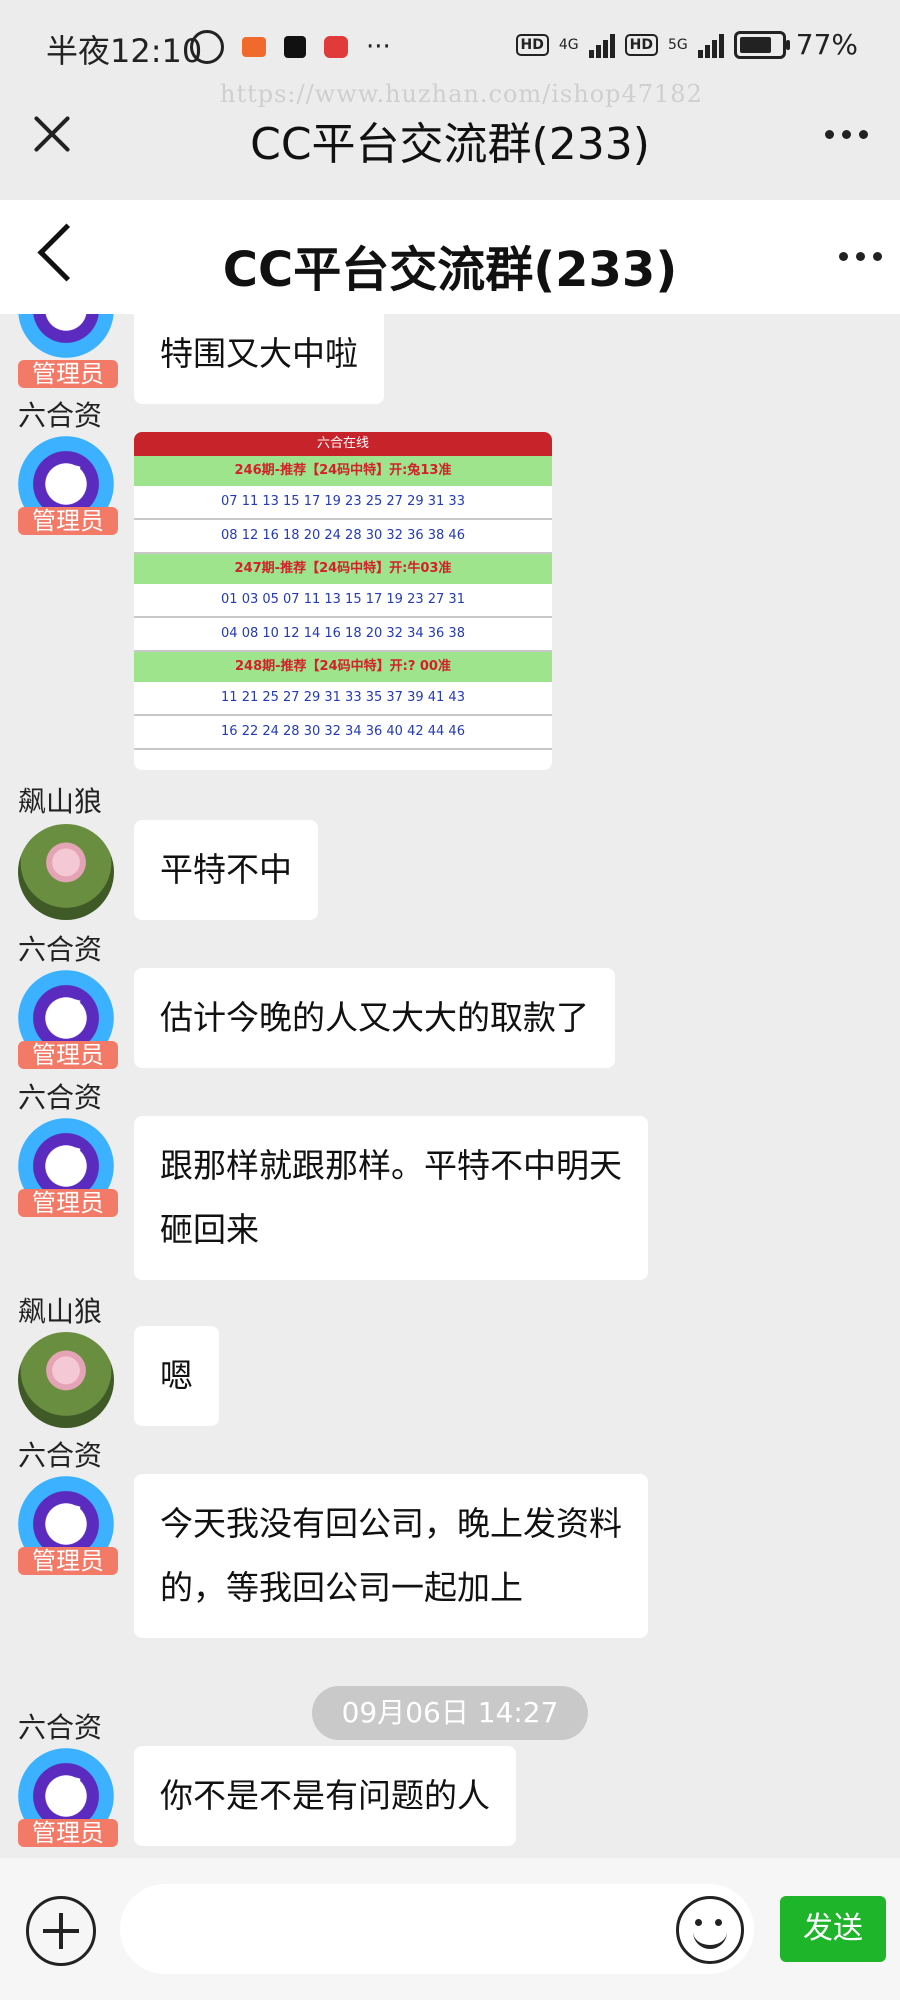  I want to click on message-line: 砸回来, so click(209, 1229).